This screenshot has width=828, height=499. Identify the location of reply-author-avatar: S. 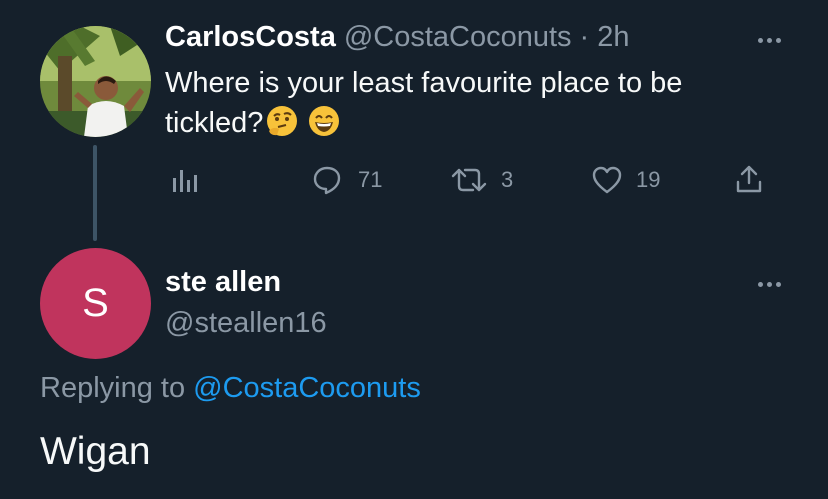
(95, 303).